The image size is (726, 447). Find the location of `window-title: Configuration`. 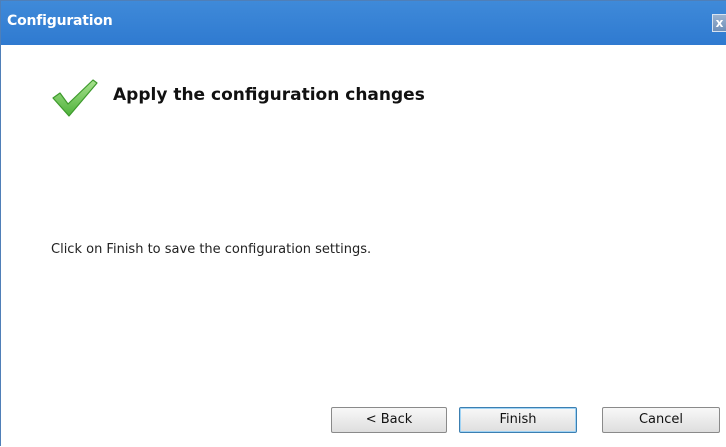

window-title: Configuration is located at coordinates (60, 21).